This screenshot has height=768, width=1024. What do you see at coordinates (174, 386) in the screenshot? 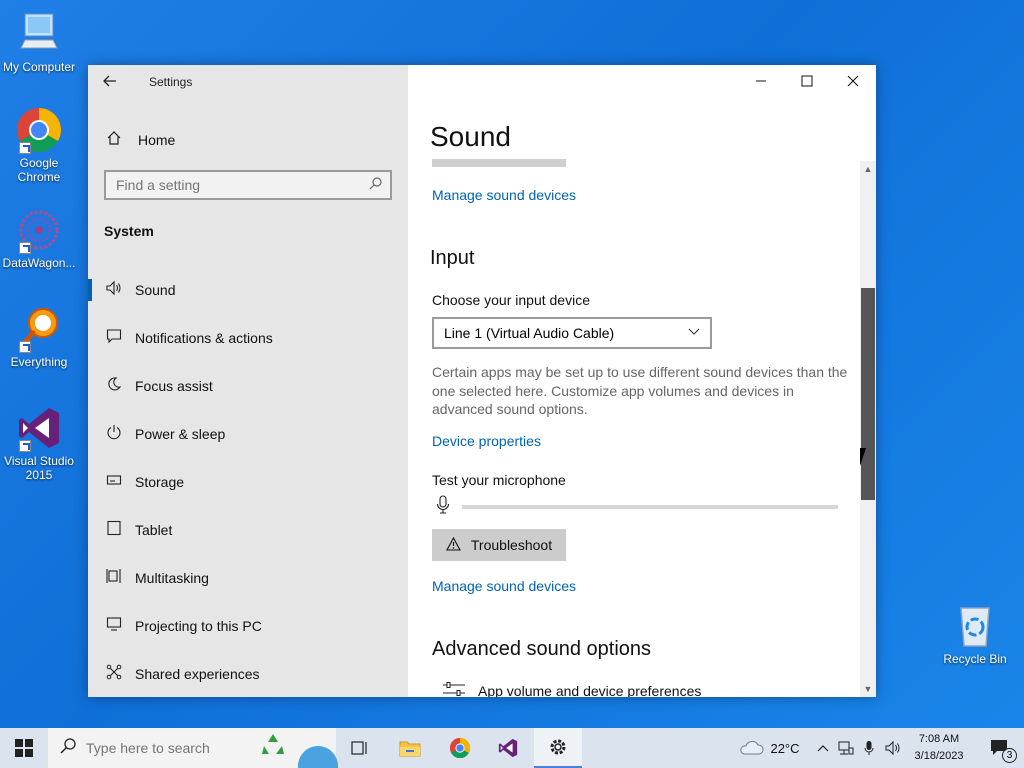
I see `sidebar-item-label: Focus assist` at bounding box center [174, 386].